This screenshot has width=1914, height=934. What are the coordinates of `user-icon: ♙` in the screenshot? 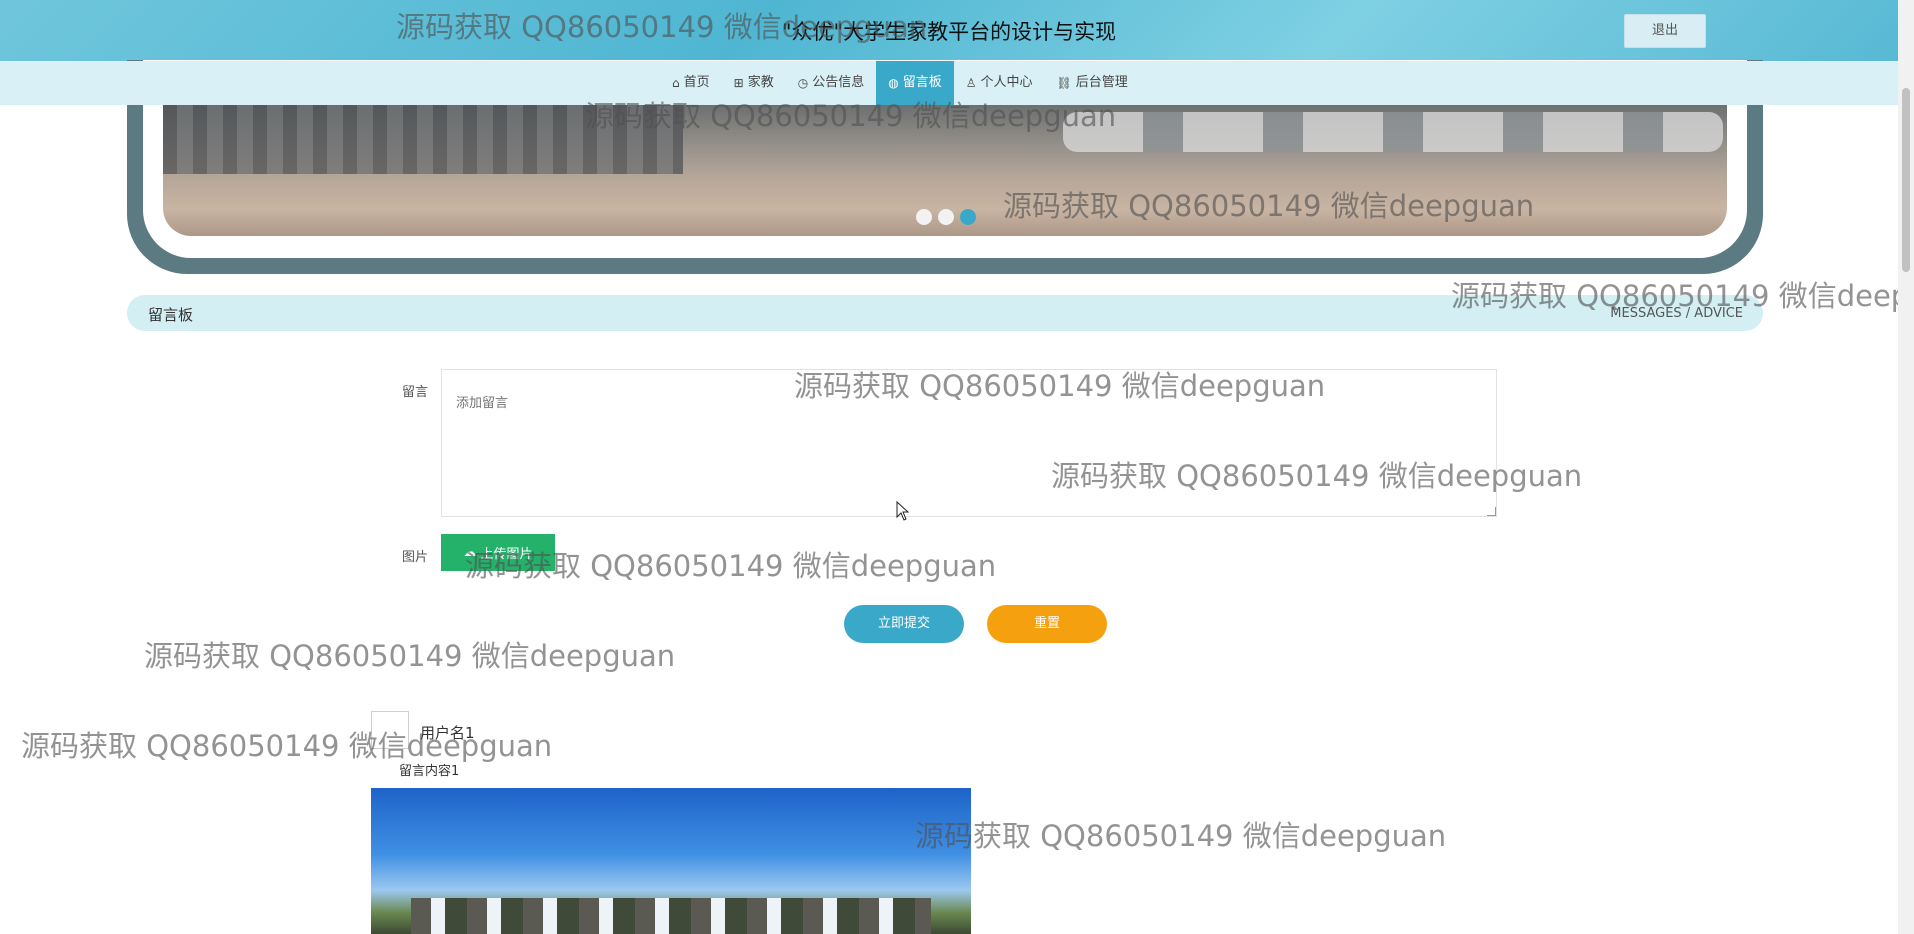 It's located at (971, 83).